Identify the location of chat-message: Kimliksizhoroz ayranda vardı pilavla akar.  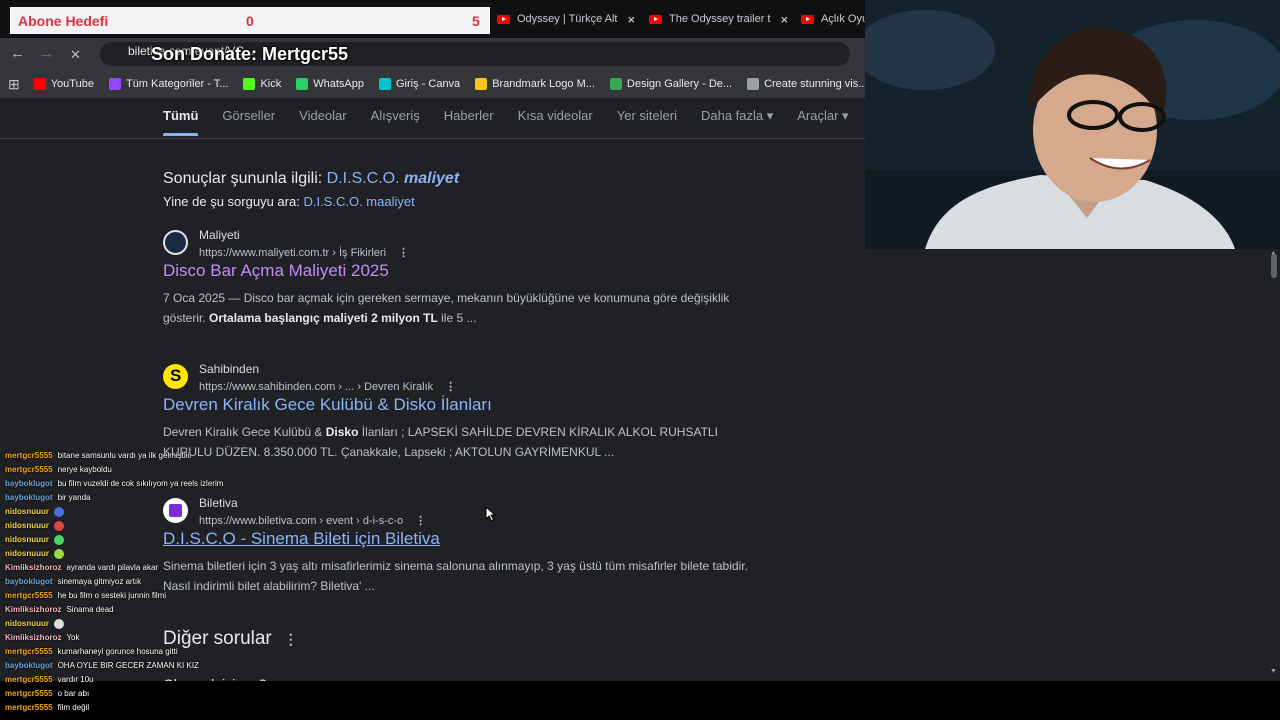
(120, 568).